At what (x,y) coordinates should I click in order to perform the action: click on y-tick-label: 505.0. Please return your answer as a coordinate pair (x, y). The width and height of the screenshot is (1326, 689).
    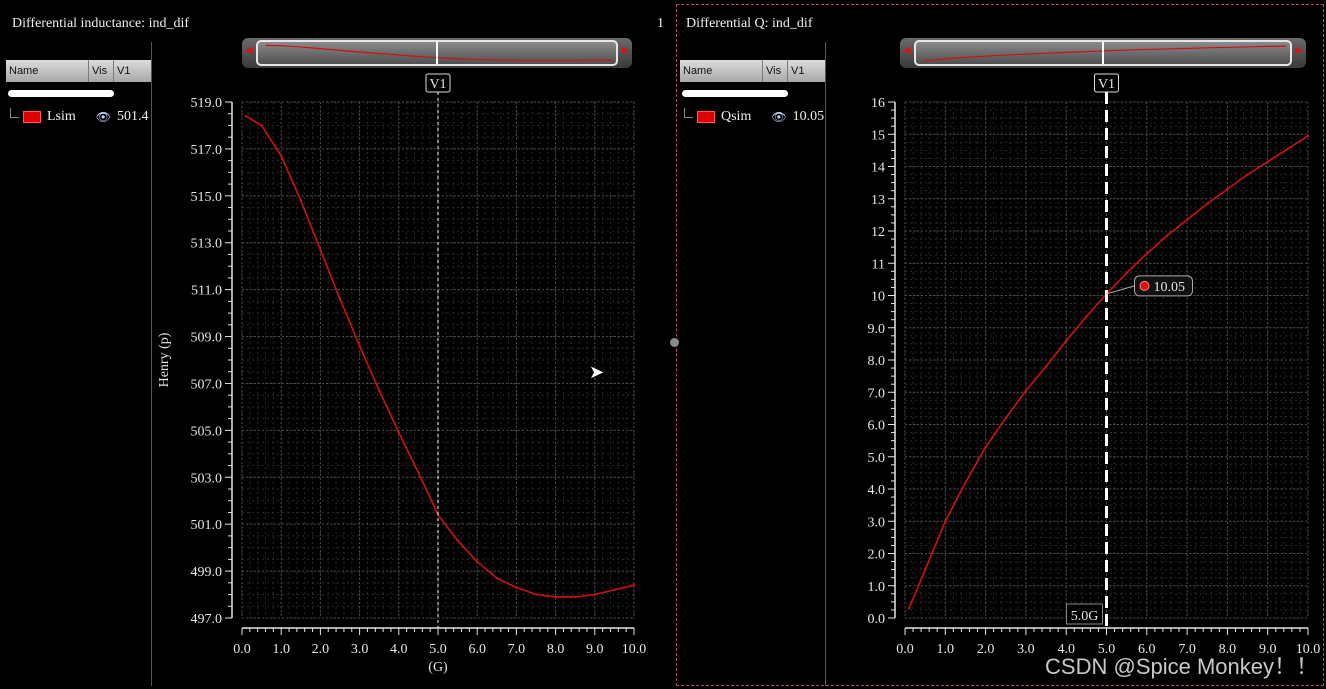
    Looking at the image, I should click on (207, 431).